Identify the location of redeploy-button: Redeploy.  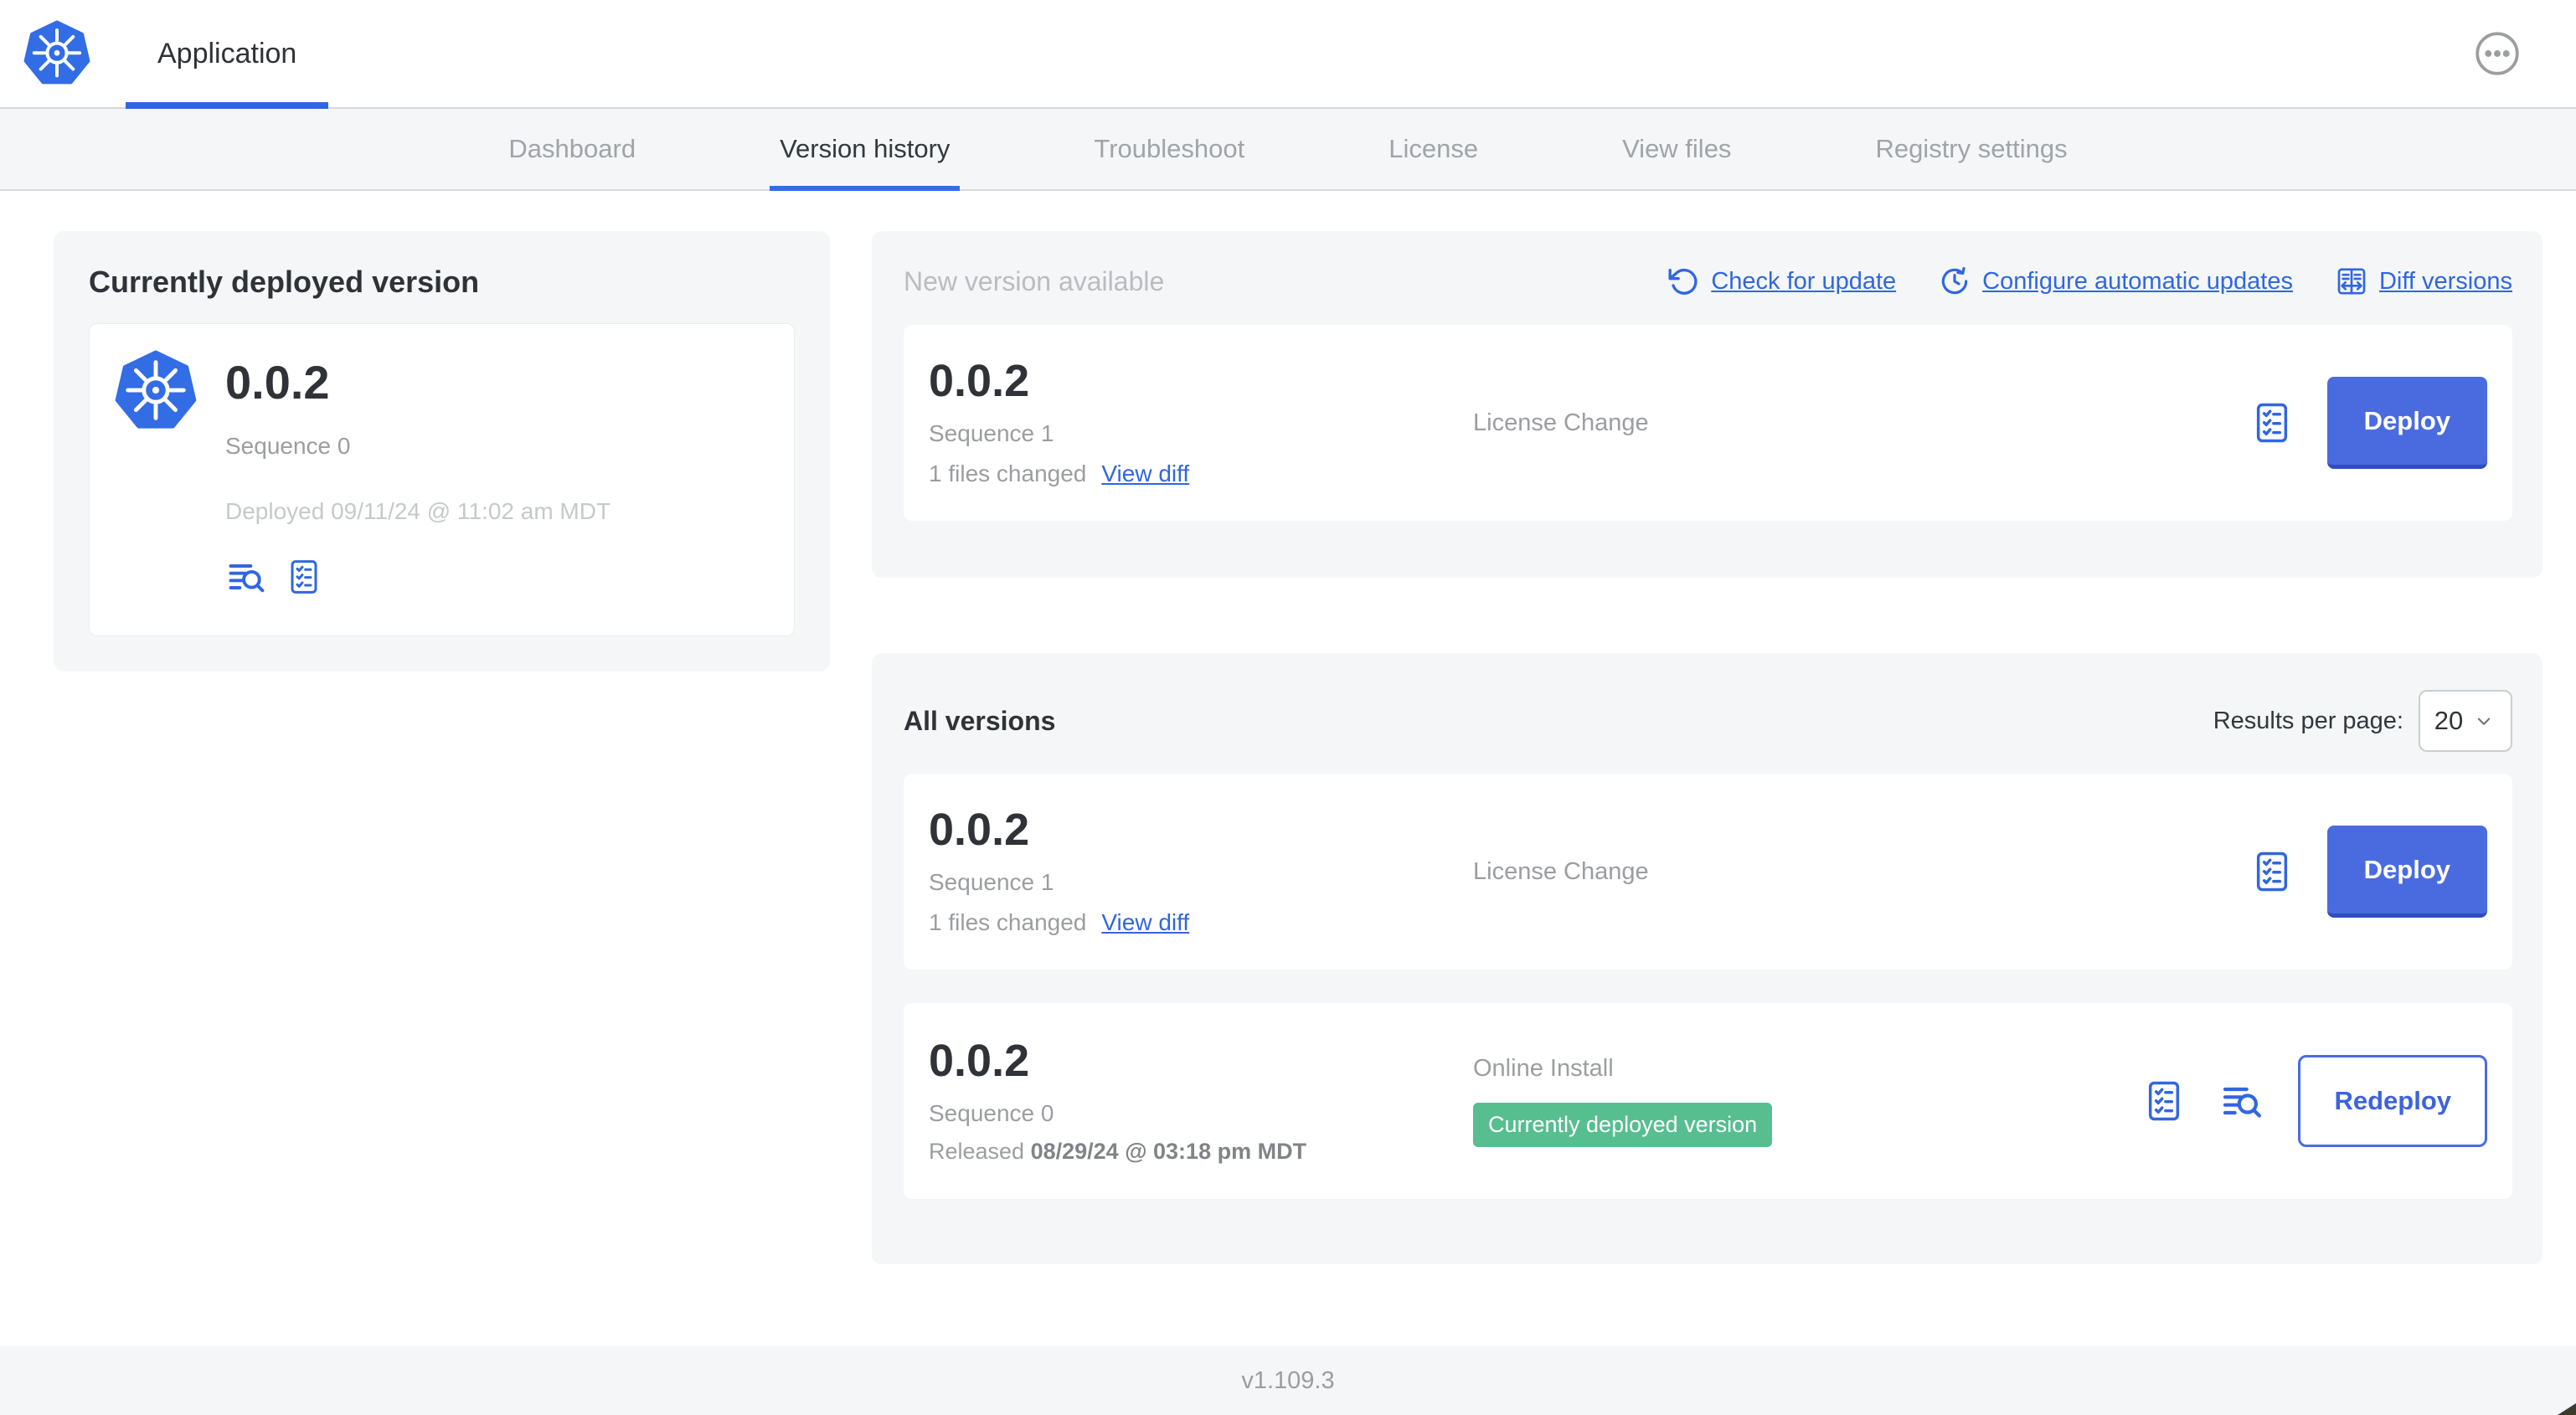
(2392, 1101).